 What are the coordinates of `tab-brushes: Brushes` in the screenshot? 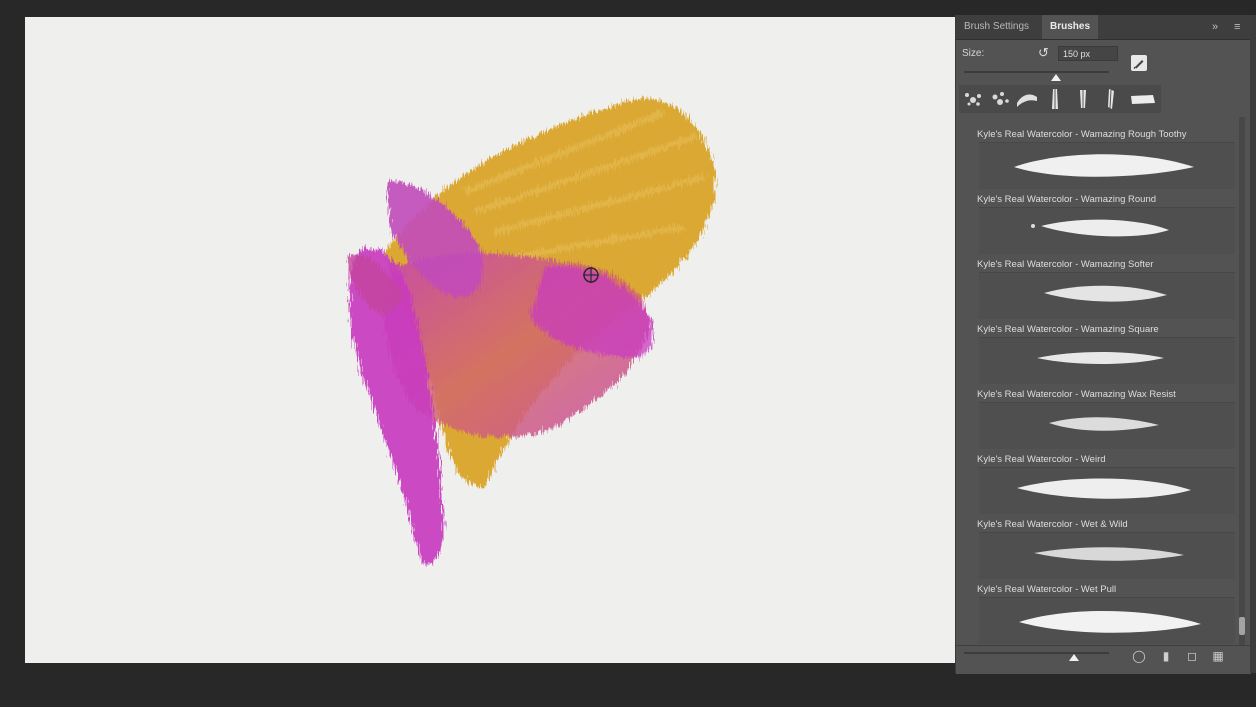 It's located at (1070, 27).